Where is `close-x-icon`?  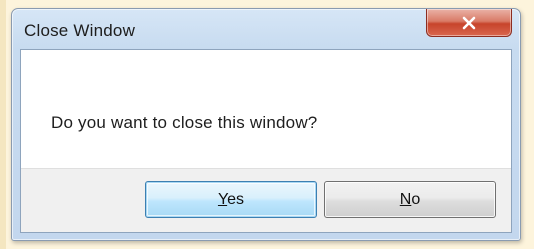
close-x-icon is located at coordinates (469, 23).